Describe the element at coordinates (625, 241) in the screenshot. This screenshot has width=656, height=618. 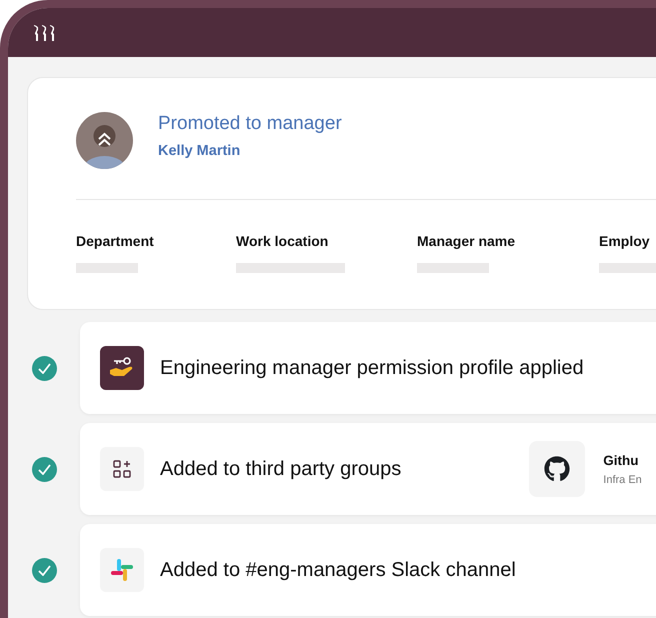
I see `field-label: Employ` at that location.